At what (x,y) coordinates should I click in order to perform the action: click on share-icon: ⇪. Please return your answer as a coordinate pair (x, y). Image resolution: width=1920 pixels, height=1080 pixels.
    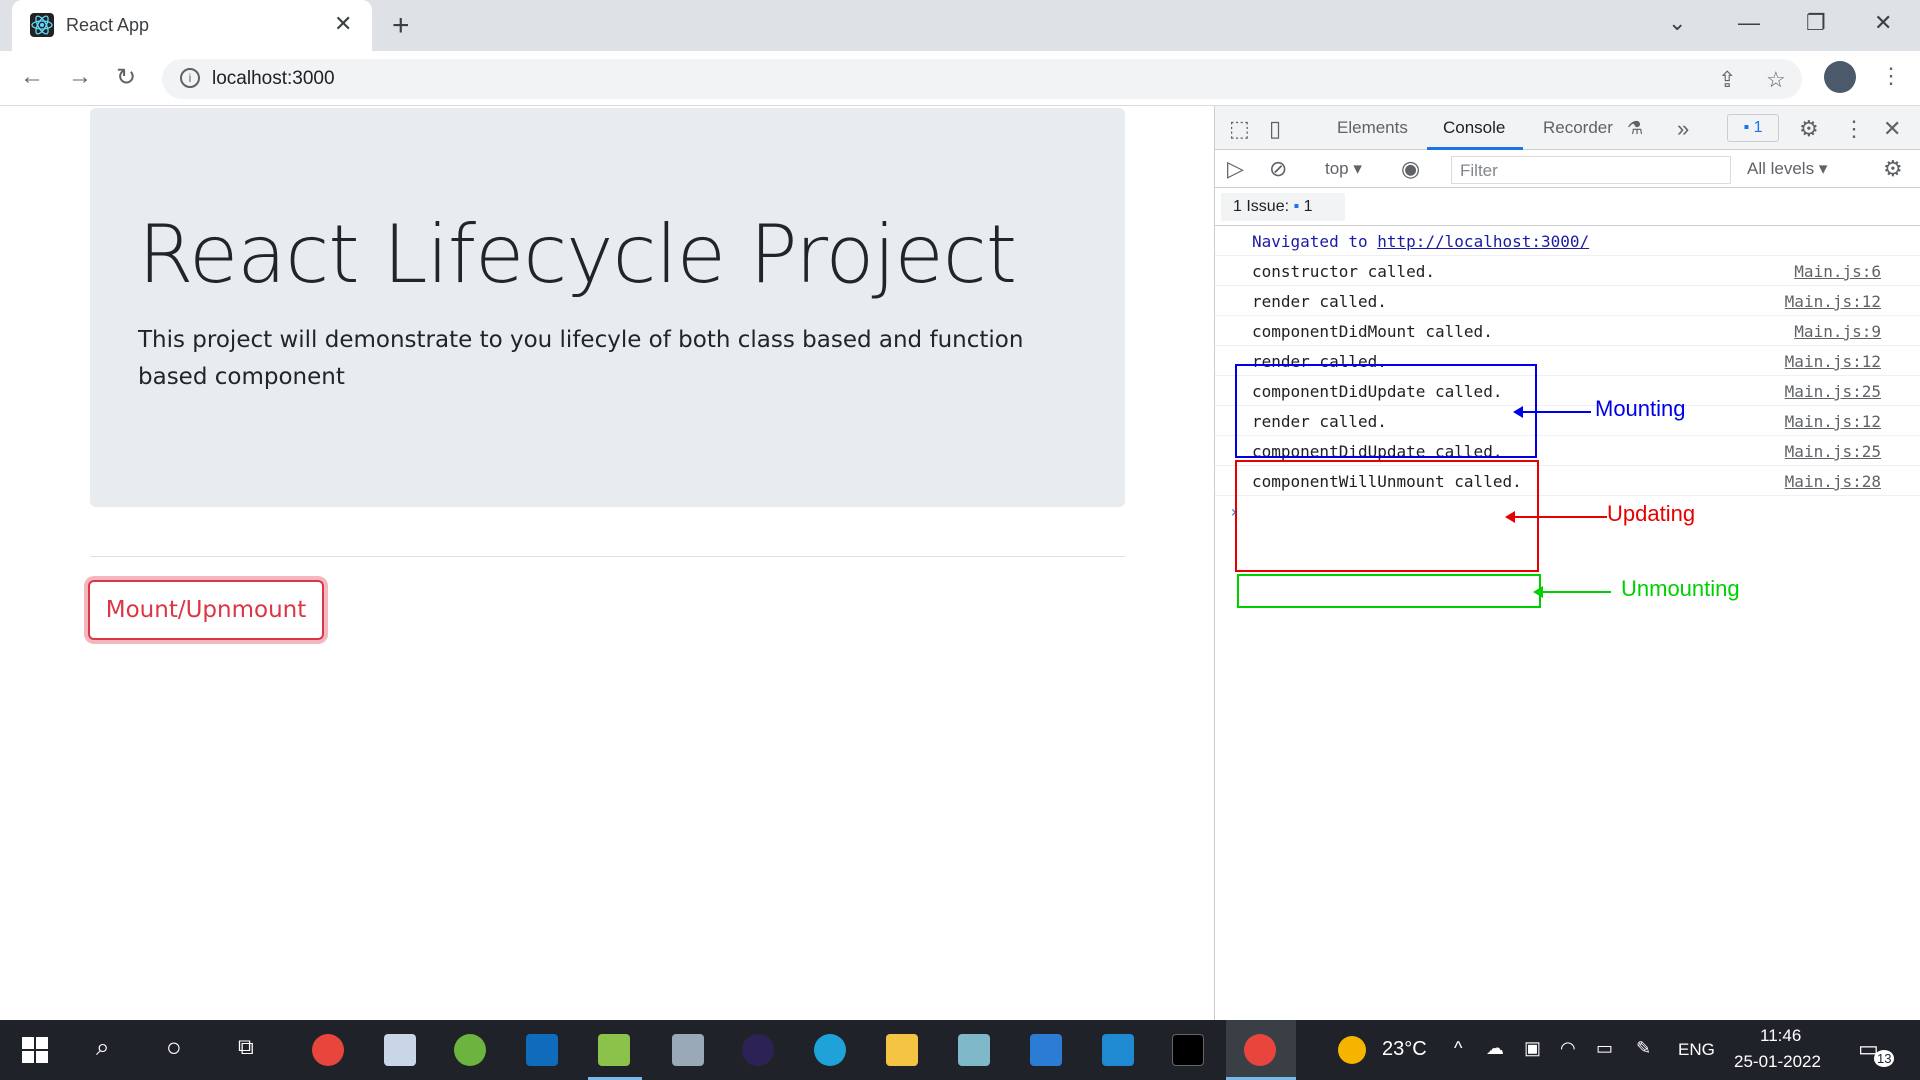
    Looking at the image, I should click on (1727, 80).